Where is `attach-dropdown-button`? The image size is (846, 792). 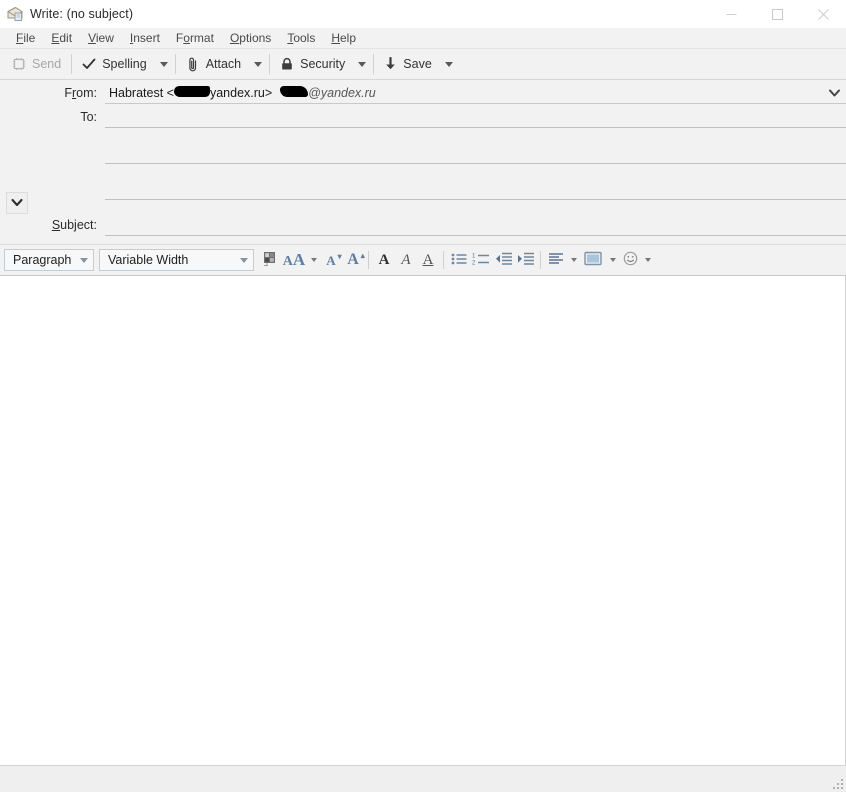 attach-dropdown-button is located at coordinates (258, 64).